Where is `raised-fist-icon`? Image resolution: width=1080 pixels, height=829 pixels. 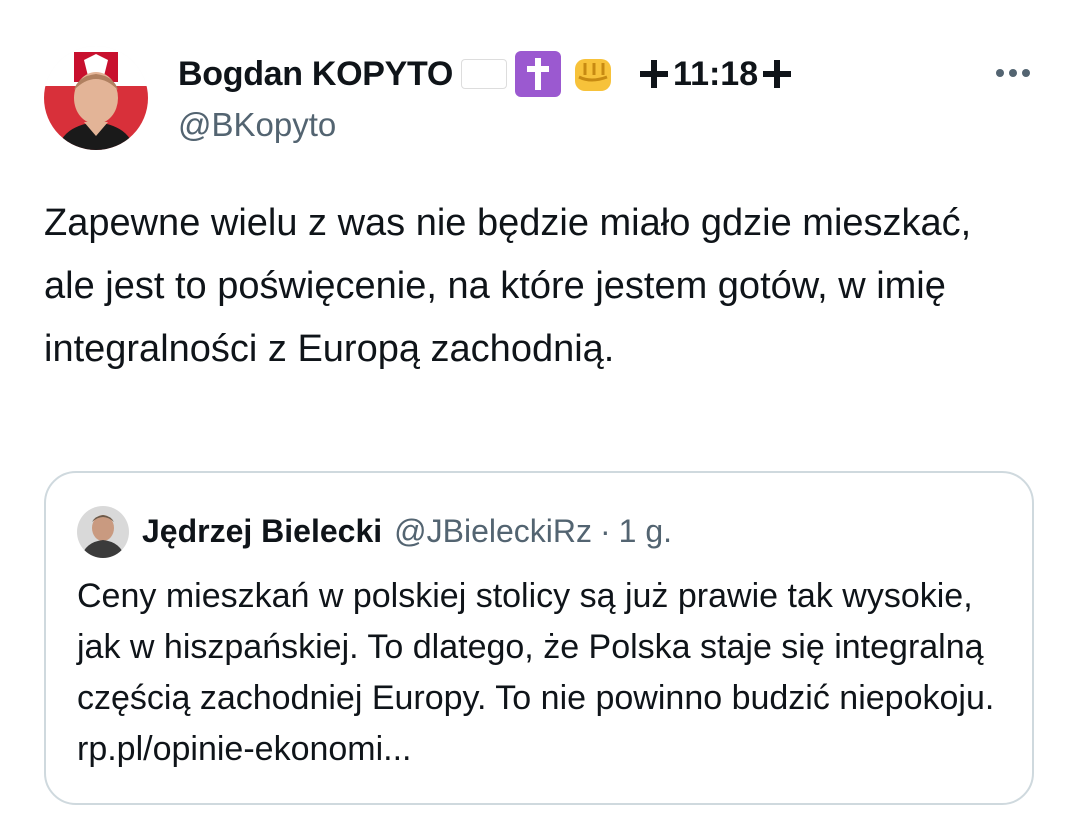 raised-fist-icon is located at coordinates (592, 74).